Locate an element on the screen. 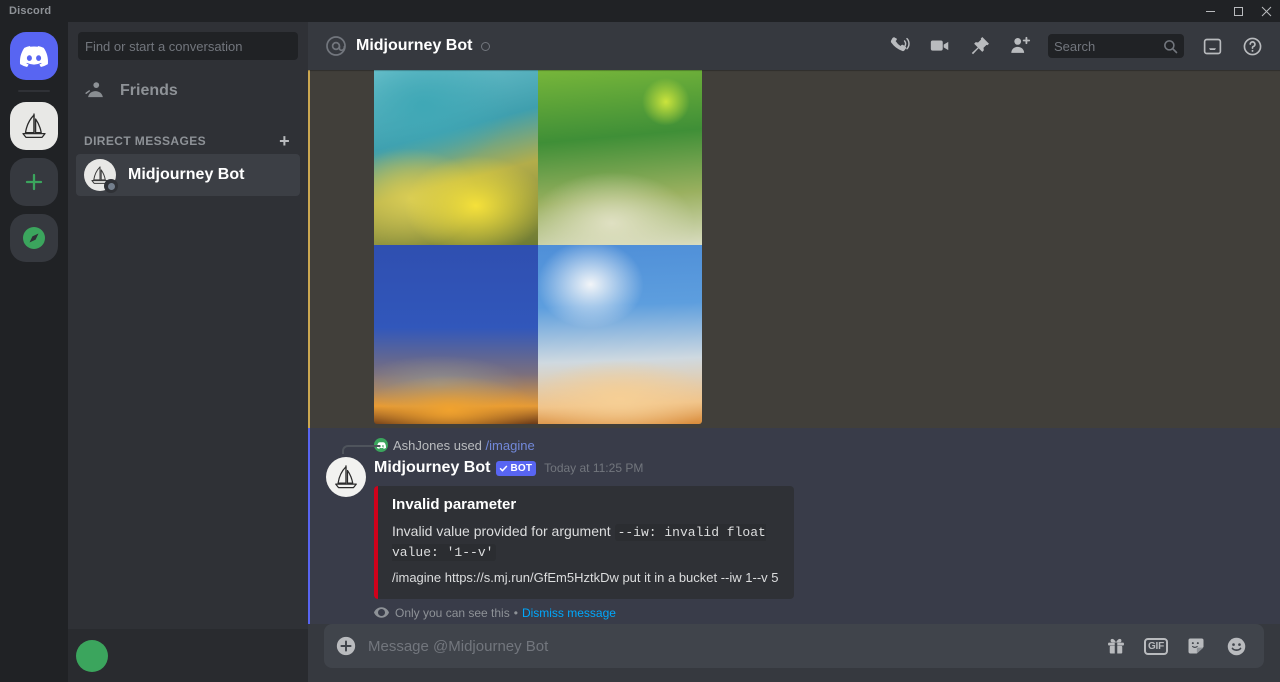 The width and height of the screenshot is (1280, 682). composer-container: Message @Midjourney Bot GIF is located at coordinates (794, 653).